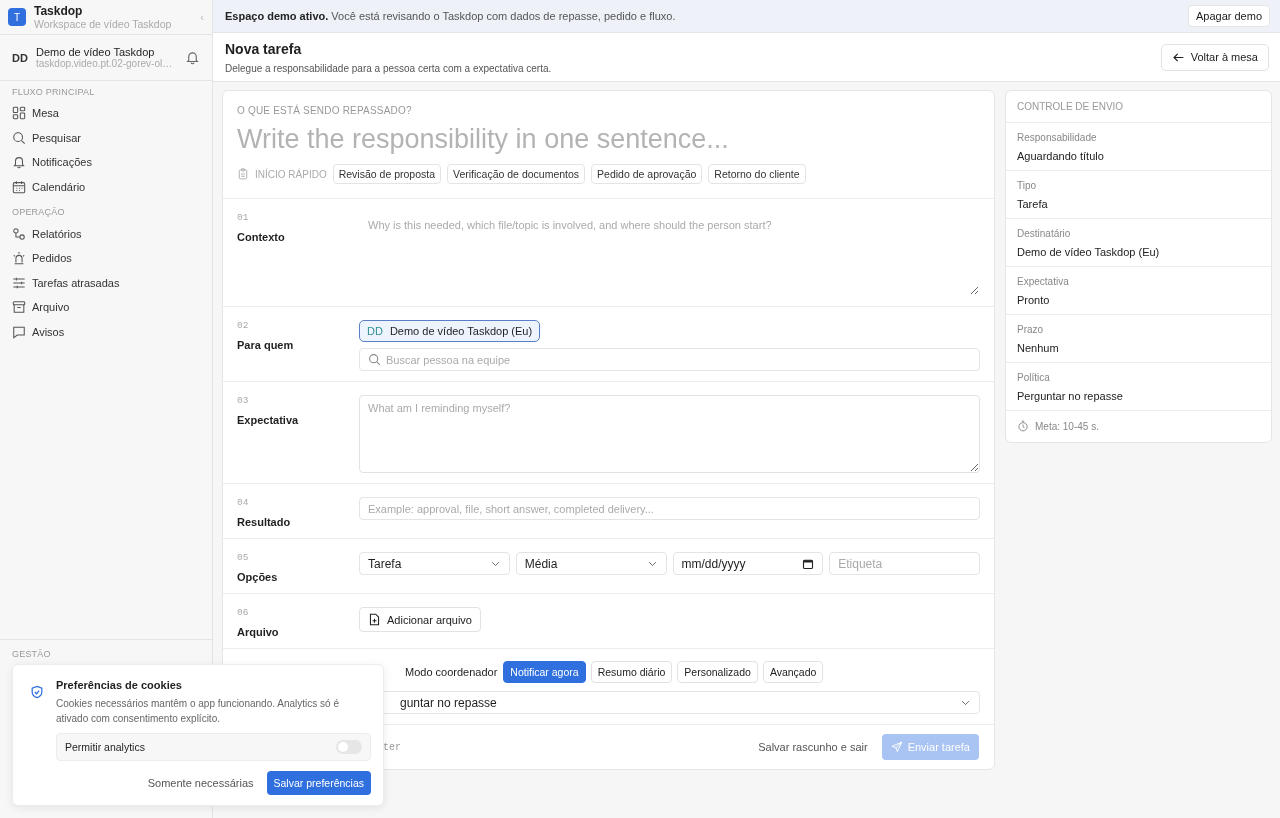 This screenshot has width=1280, height=818. What do you see at coordinates (20, 57) in the screenshot?
I see `user-initials: DD` at bounding box center [20, 57].